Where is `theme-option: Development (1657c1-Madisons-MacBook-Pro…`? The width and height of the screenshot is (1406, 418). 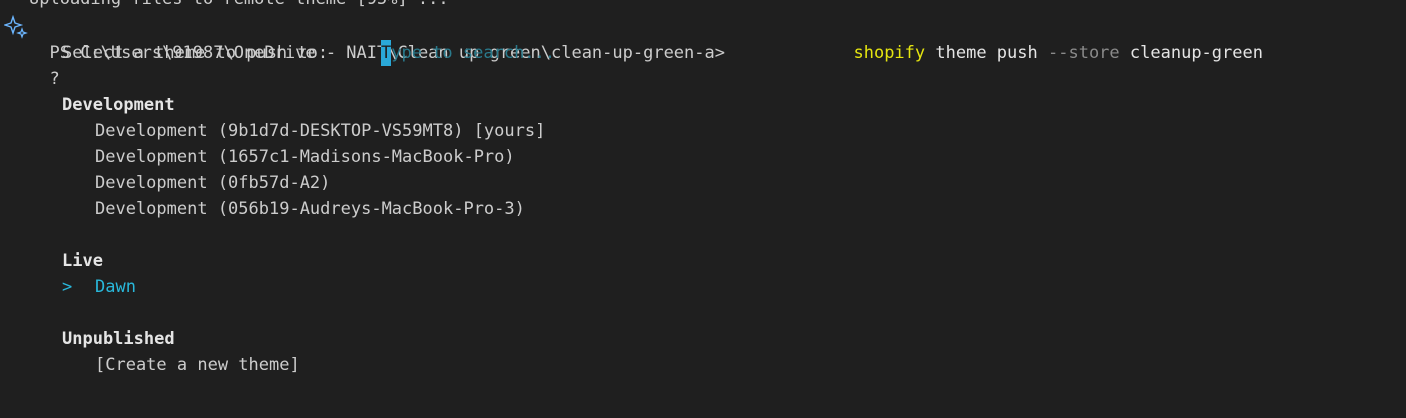 theme-option: Development (1657c1-Madisons-MacBook-Pro… is located at coordinates (305, 157).